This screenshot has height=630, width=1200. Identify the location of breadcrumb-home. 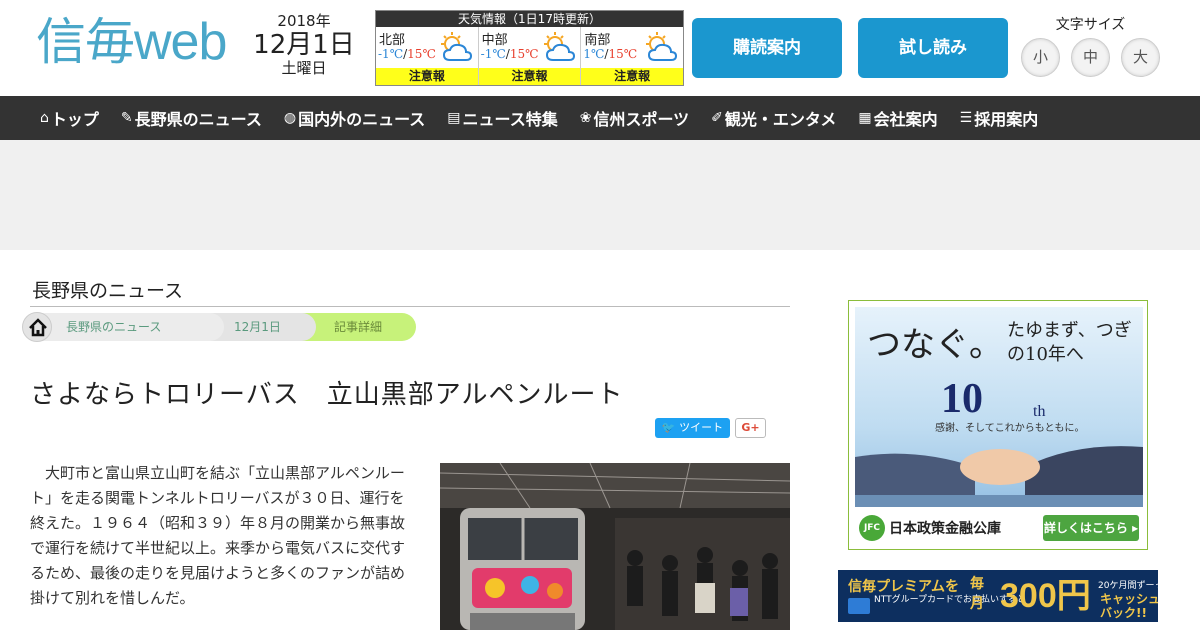
(37, 327).